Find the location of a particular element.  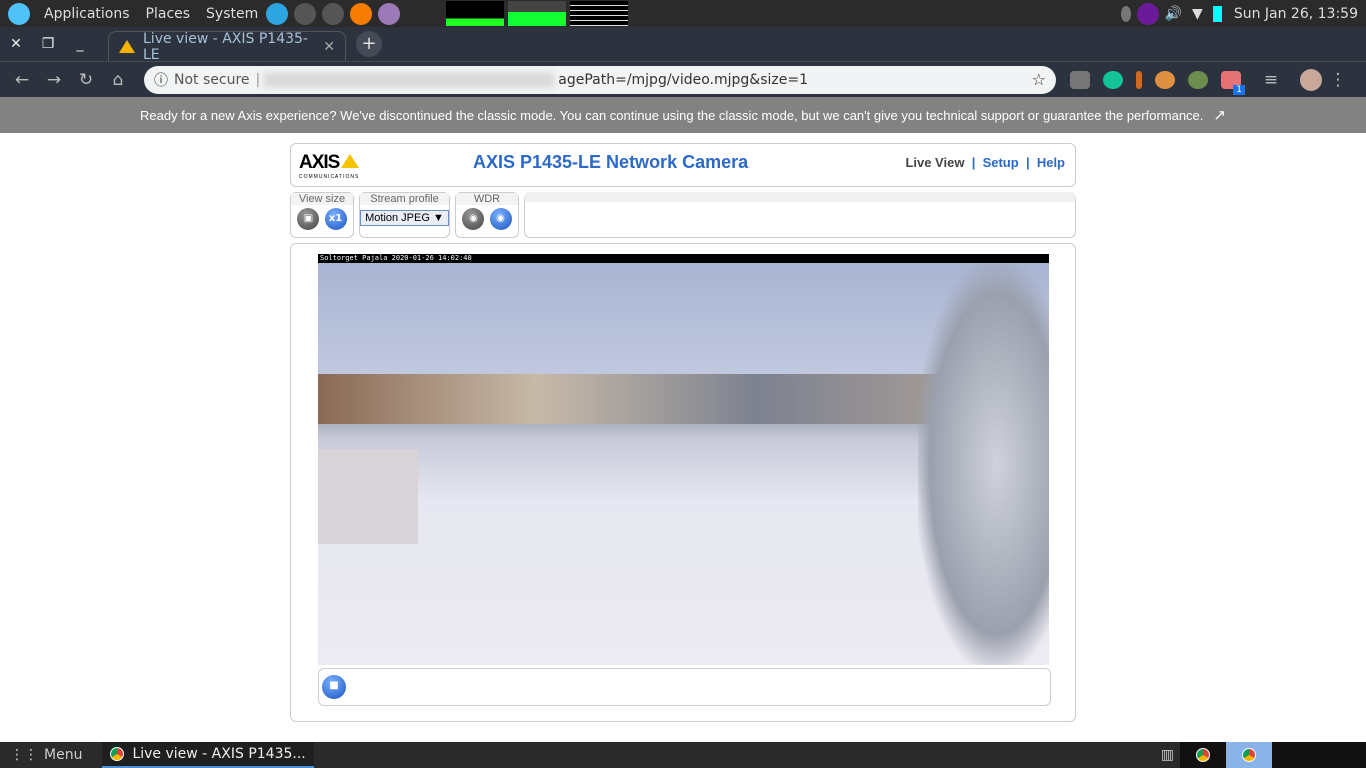

wdr-off-eye-icon: ◉ is located at coordinates (473, 219).